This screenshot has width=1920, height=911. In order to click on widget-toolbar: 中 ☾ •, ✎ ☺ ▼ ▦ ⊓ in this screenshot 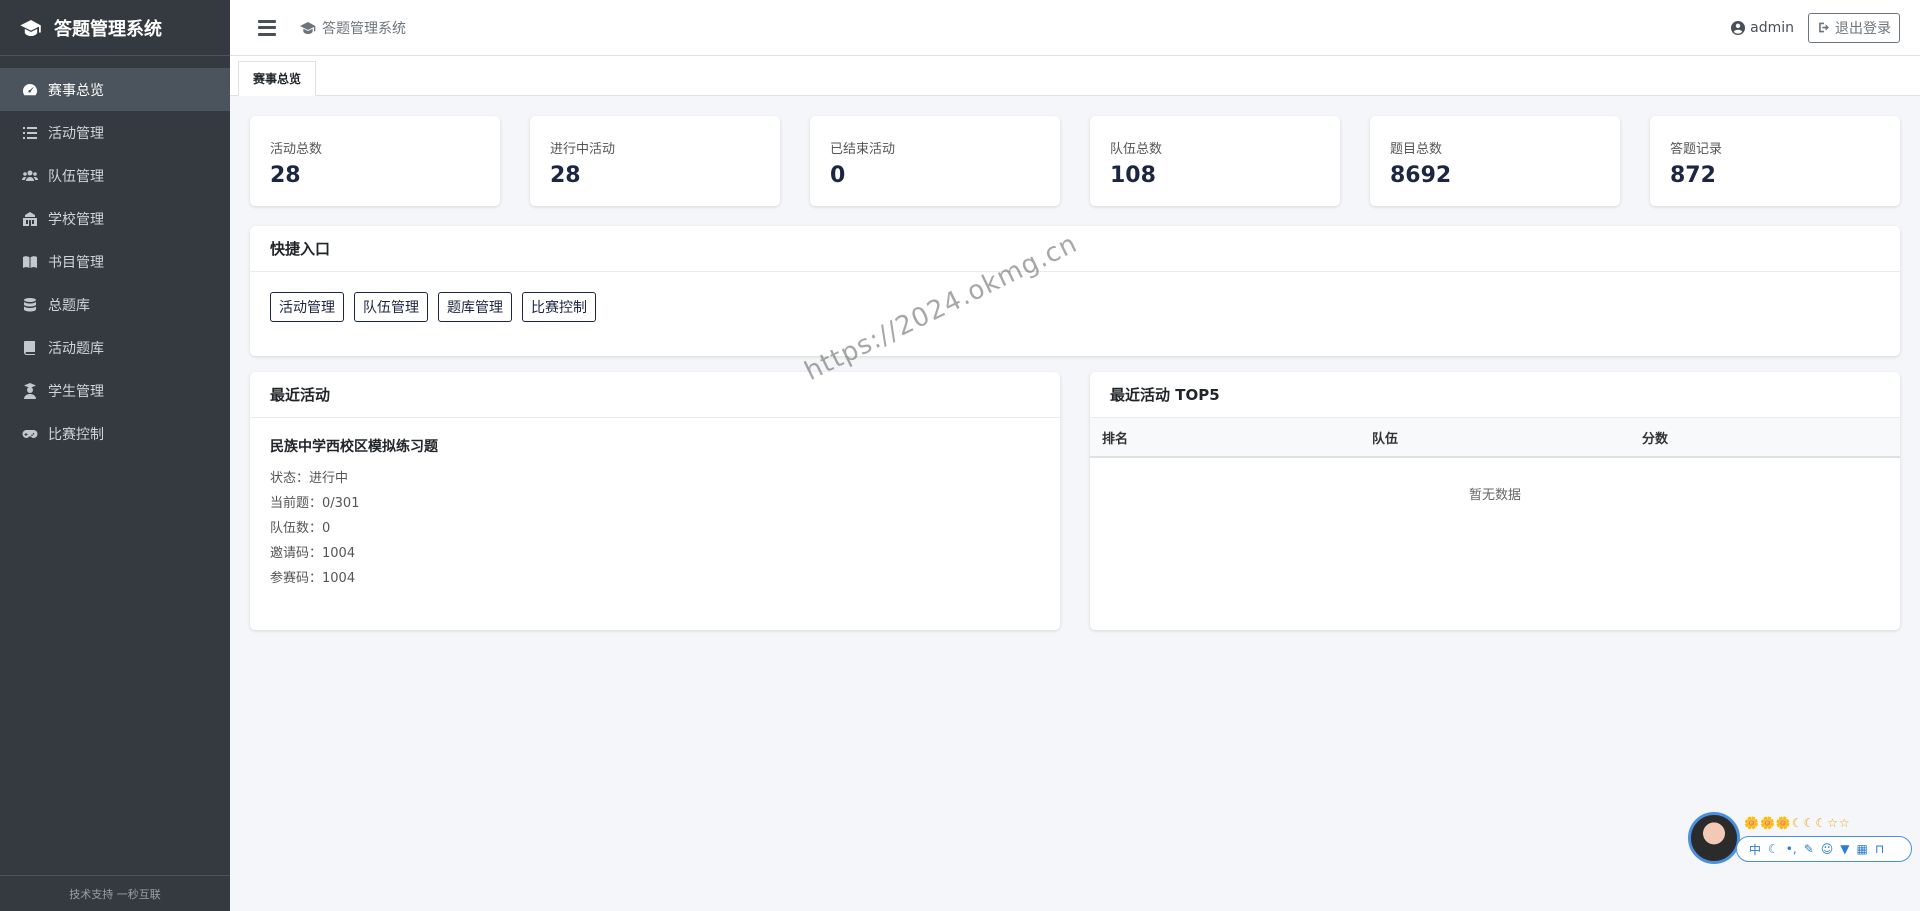, I will do `click(1824, 849)`.